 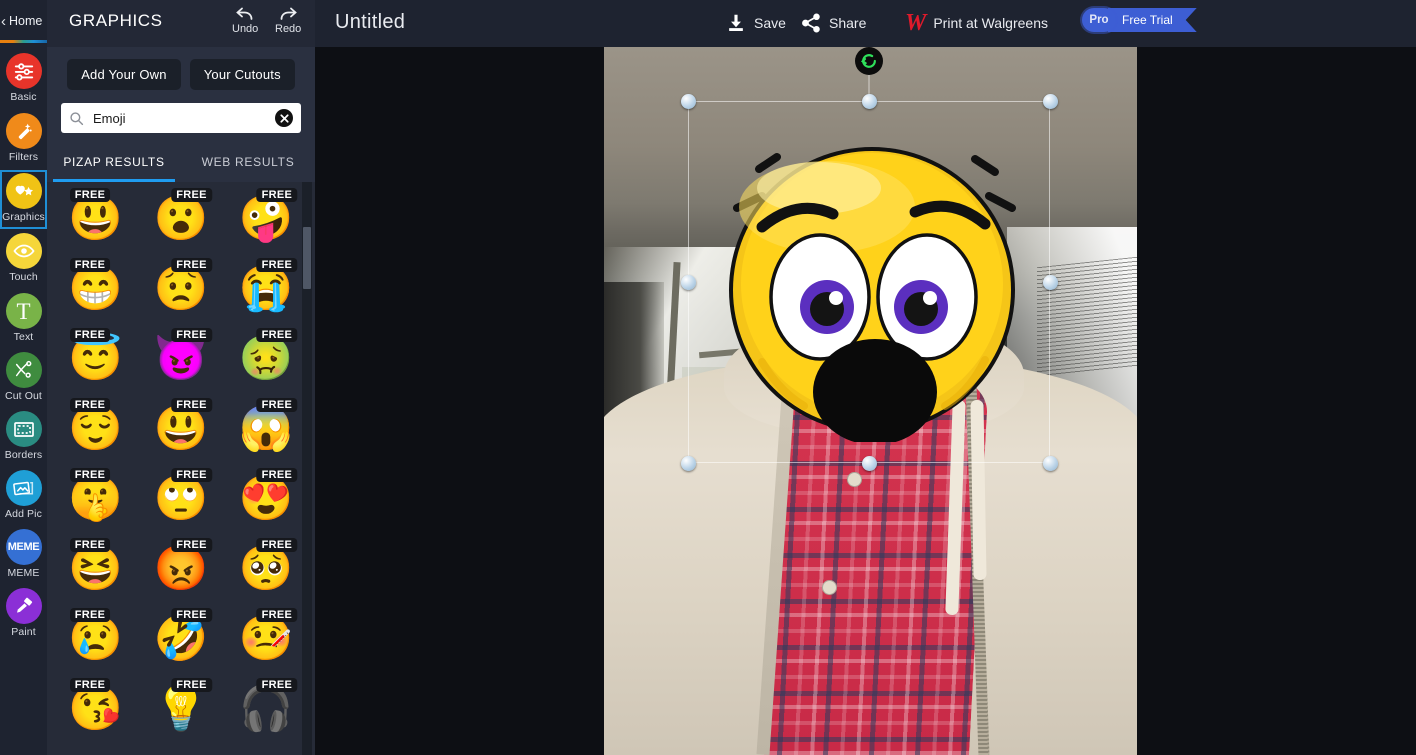 What do you see at coordinates (23, 157) in the screenshot?
I see `sidebar-item-label: Filters` at bounding box center [23, 157].